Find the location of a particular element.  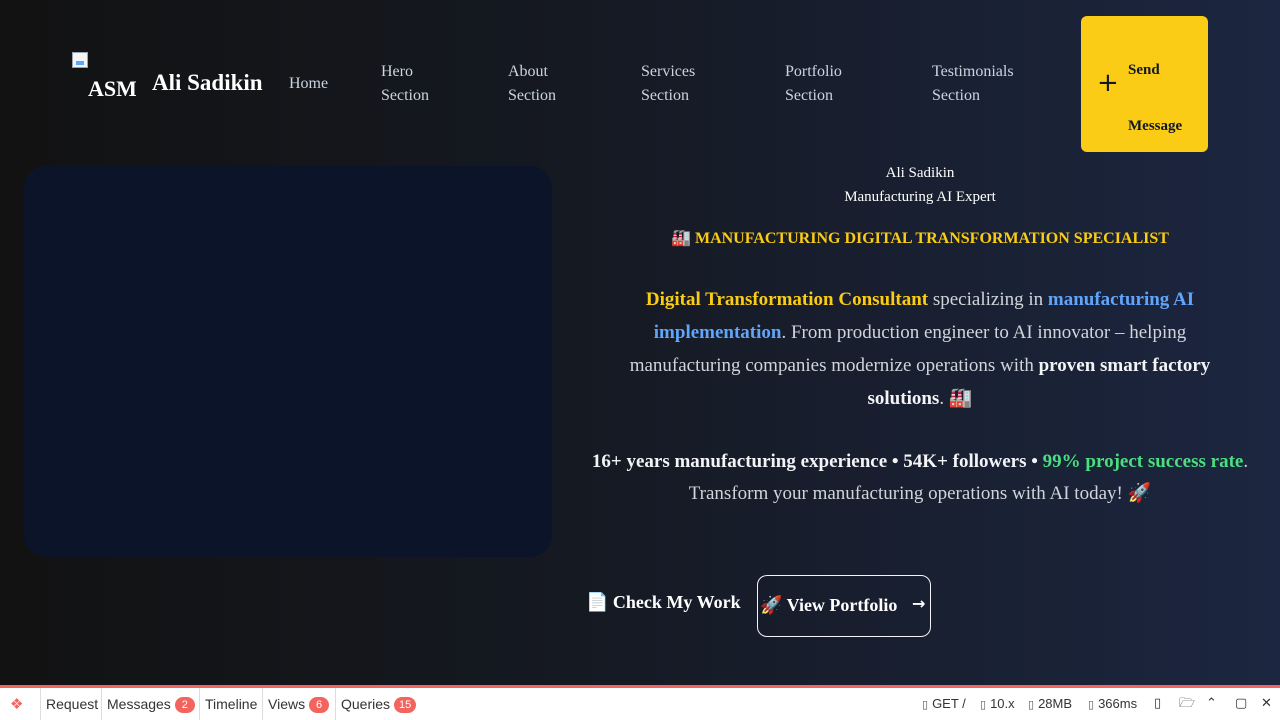

restore-icon: ▢ is located at coordinates (1241, 704).